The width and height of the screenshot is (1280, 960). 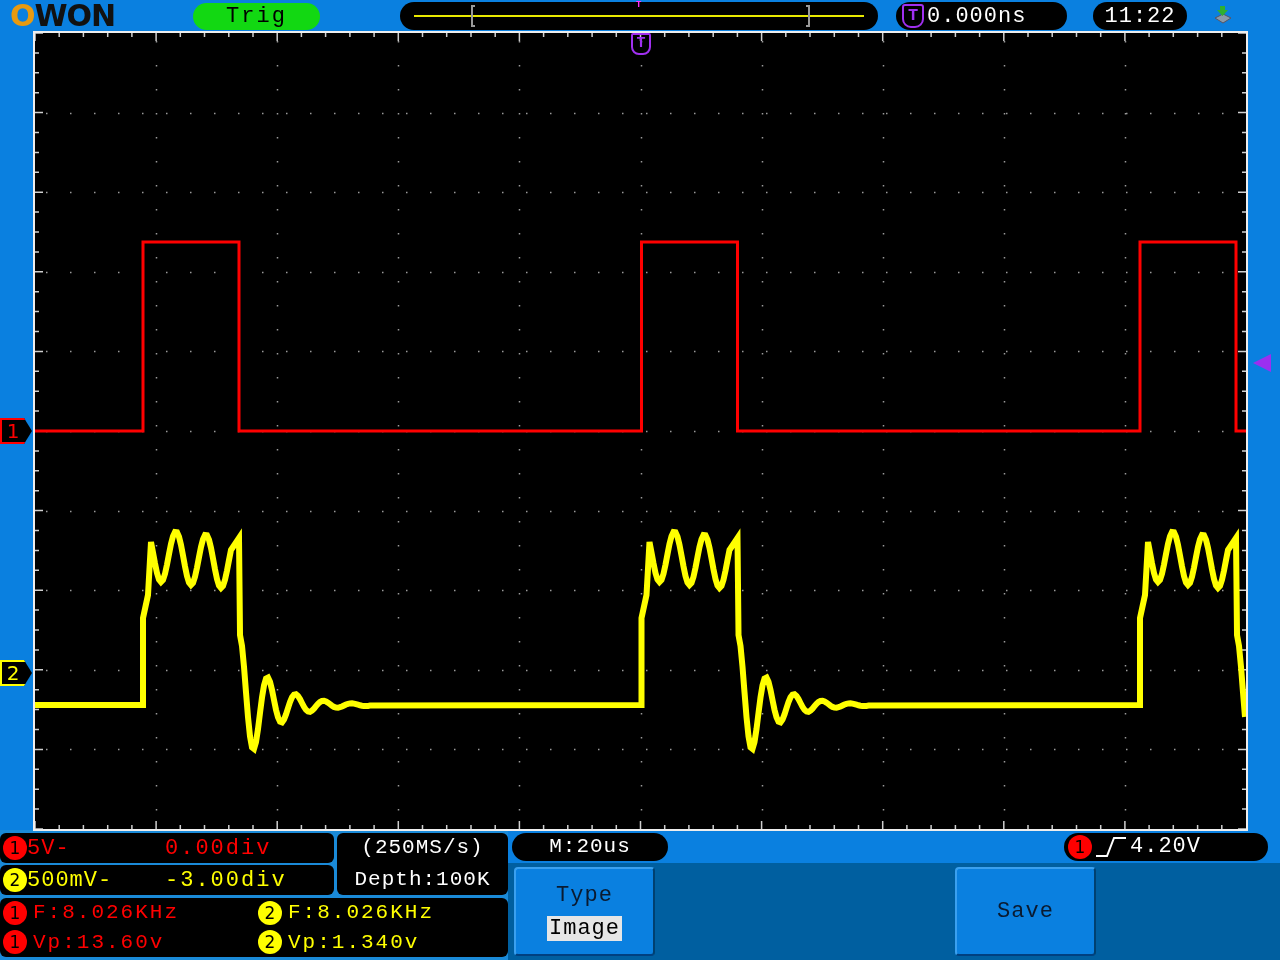 I want to click on sample-rate: (250MS/s), so click(x=422, y=848).